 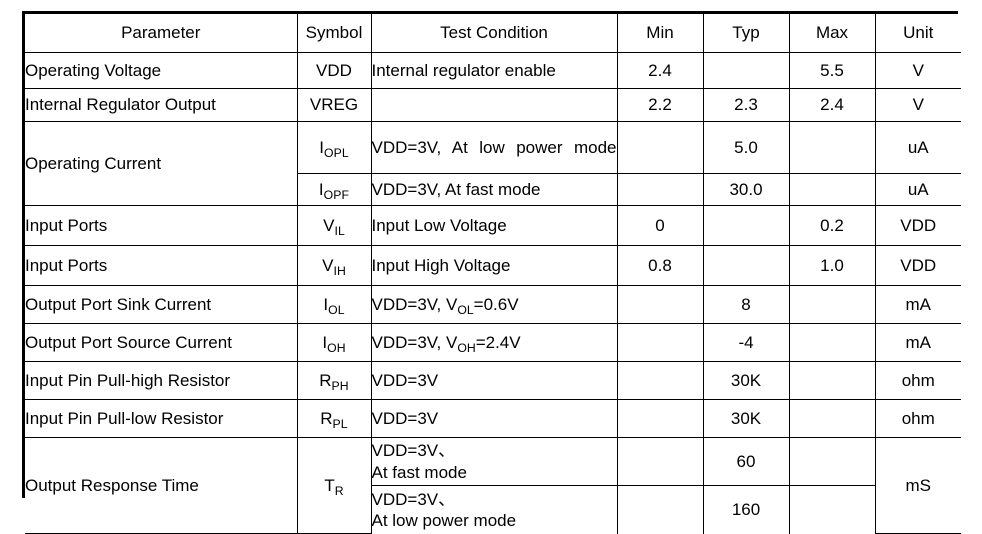 I want to click on cell-typ: 30.0, so click(x=746, y=189).